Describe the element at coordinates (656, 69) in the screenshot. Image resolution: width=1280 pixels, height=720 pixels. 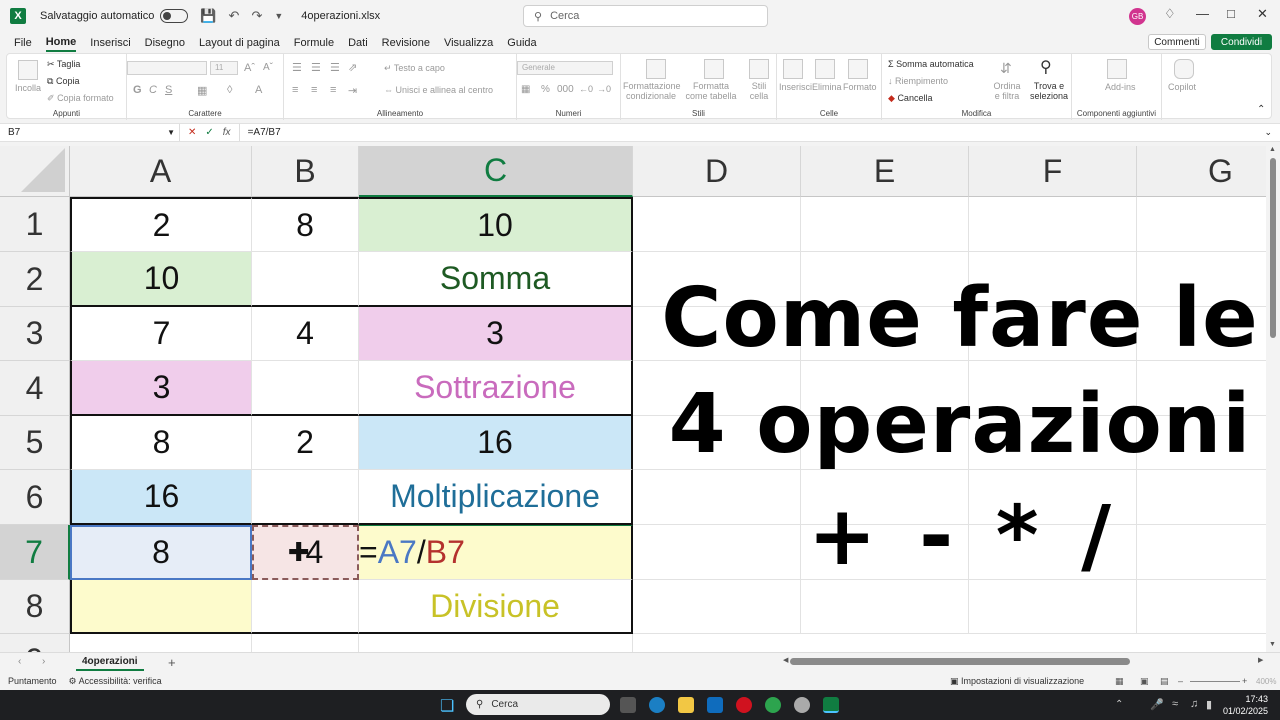
I see `conditional-format-icon` at that location.